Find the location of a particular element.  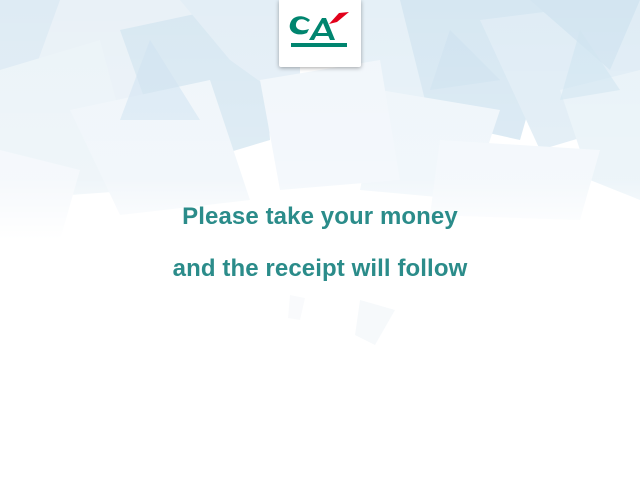

message-line-2: and the receipt will follow is located at coordinates (320, 268).